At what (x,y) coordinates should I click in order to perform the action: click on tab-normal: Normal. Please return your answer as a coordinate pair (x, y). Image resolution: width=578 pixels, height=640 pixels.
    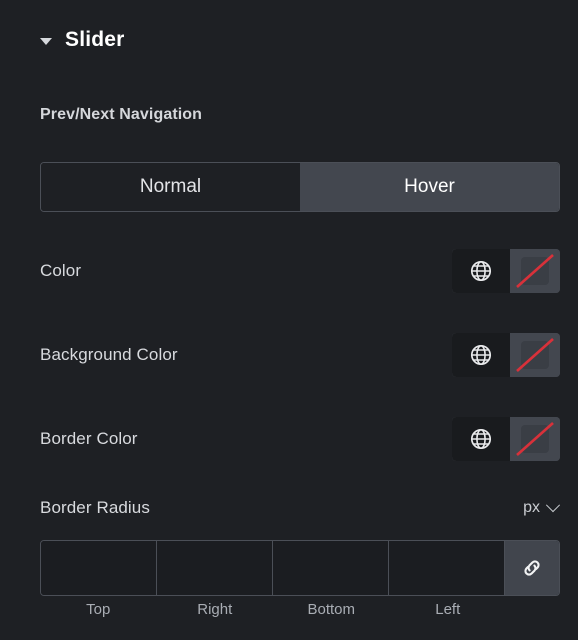
    Looking at the image, I should click on (170, 187).